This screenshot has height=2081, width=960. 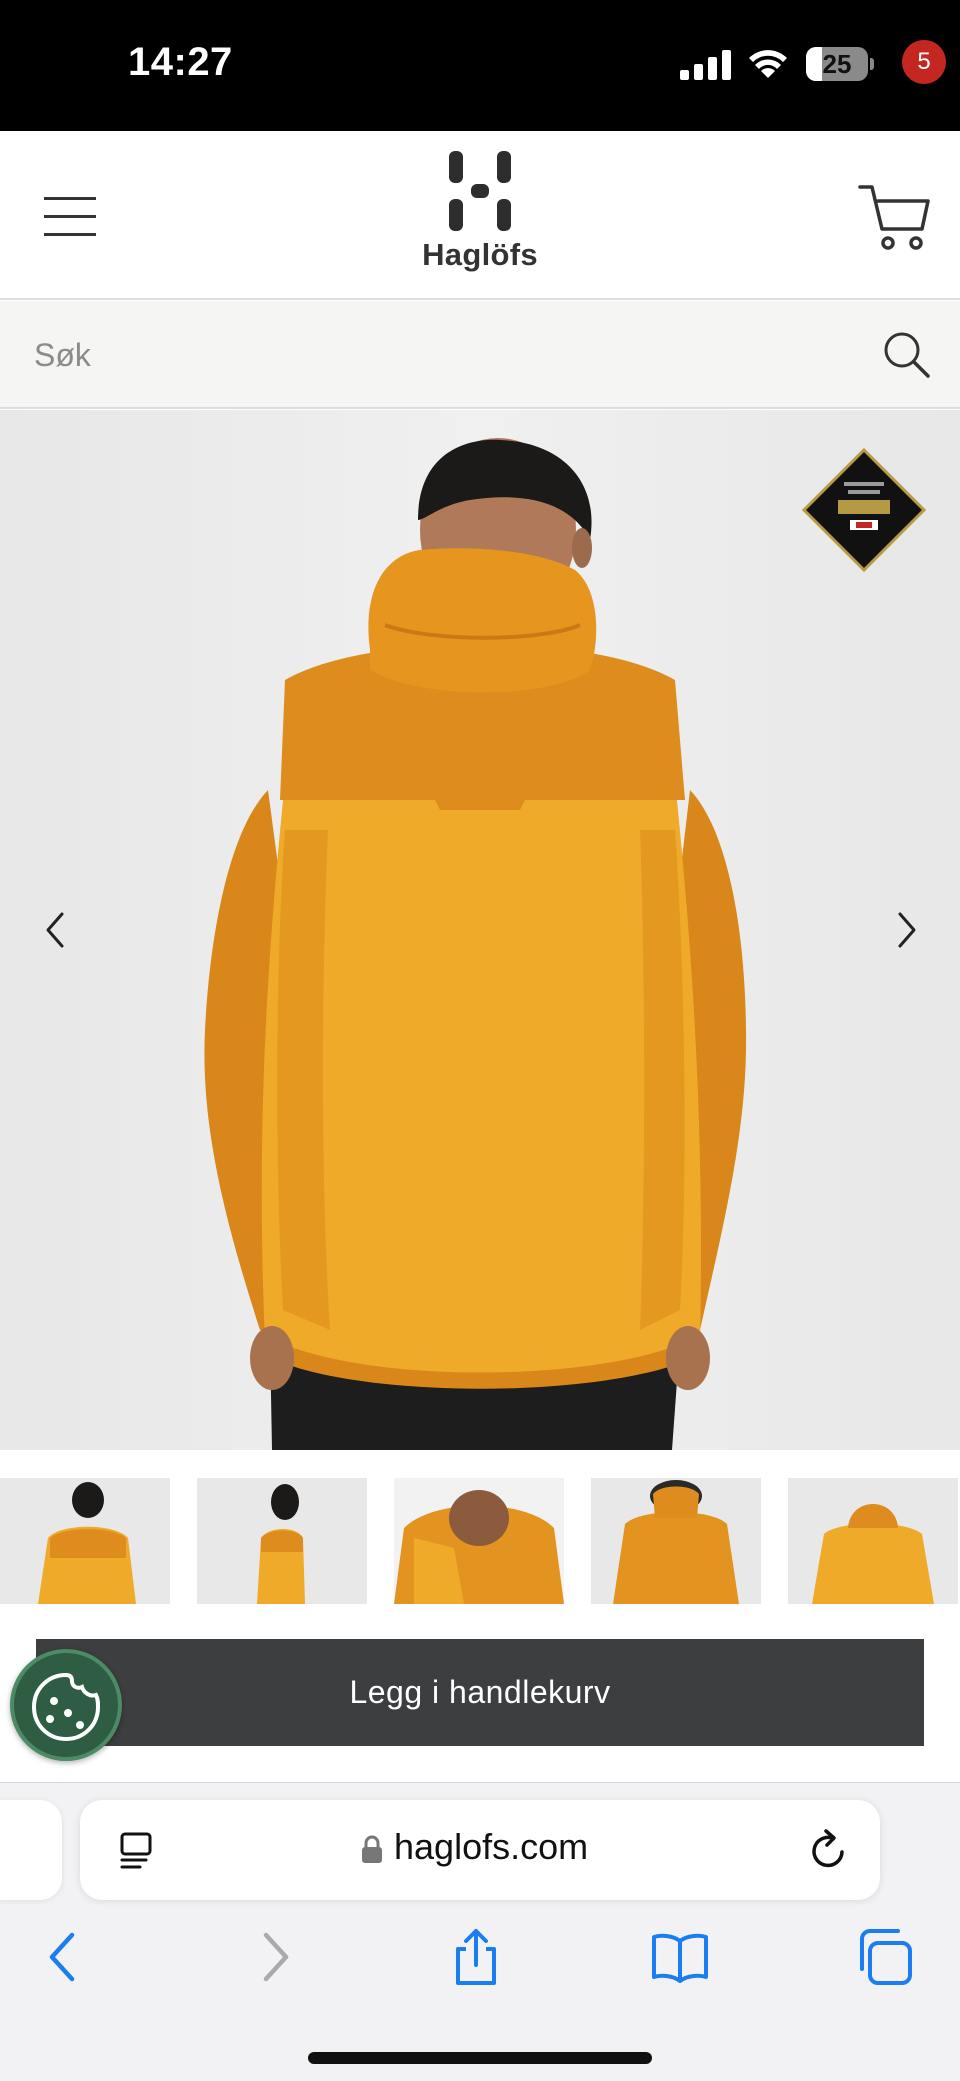 I want to click on bookmarks-icon, so click(x=680, y=1957).